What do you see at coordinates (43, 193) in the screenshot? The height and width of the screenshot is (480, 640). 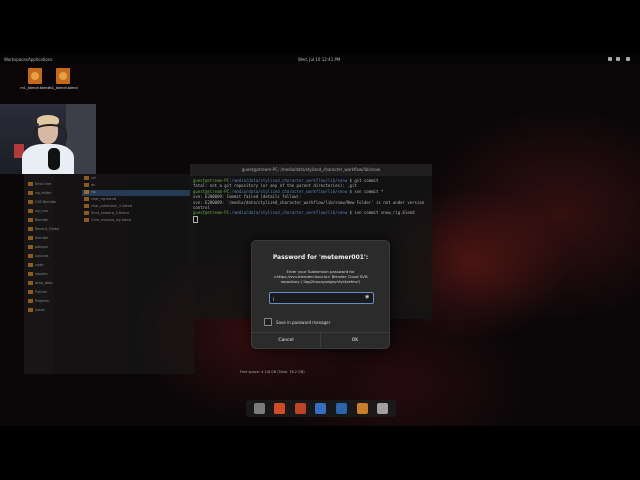 I see `folder-label: rig_folder` at bounding box center [43, 193].